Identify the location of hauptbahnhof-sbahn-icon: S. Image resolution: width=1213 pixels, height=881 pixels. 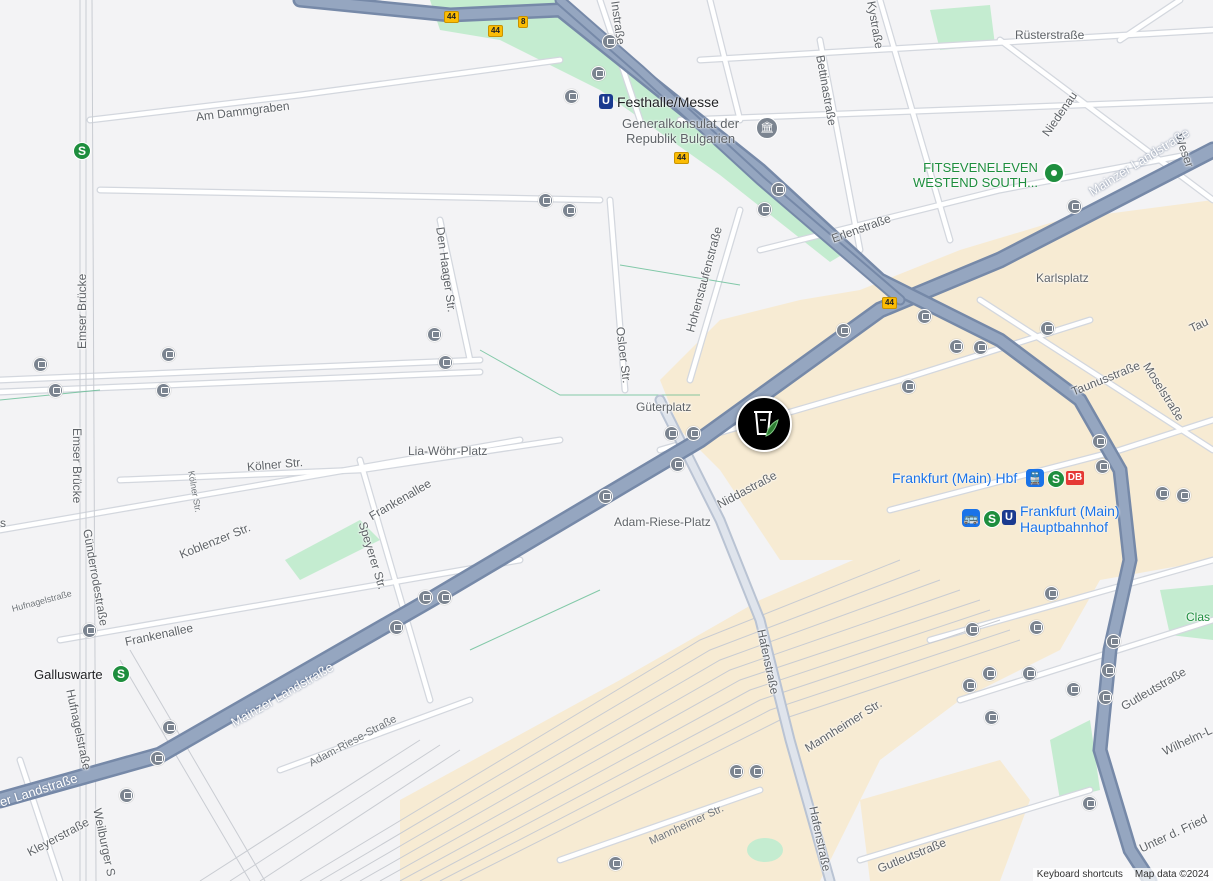
(992, 519).